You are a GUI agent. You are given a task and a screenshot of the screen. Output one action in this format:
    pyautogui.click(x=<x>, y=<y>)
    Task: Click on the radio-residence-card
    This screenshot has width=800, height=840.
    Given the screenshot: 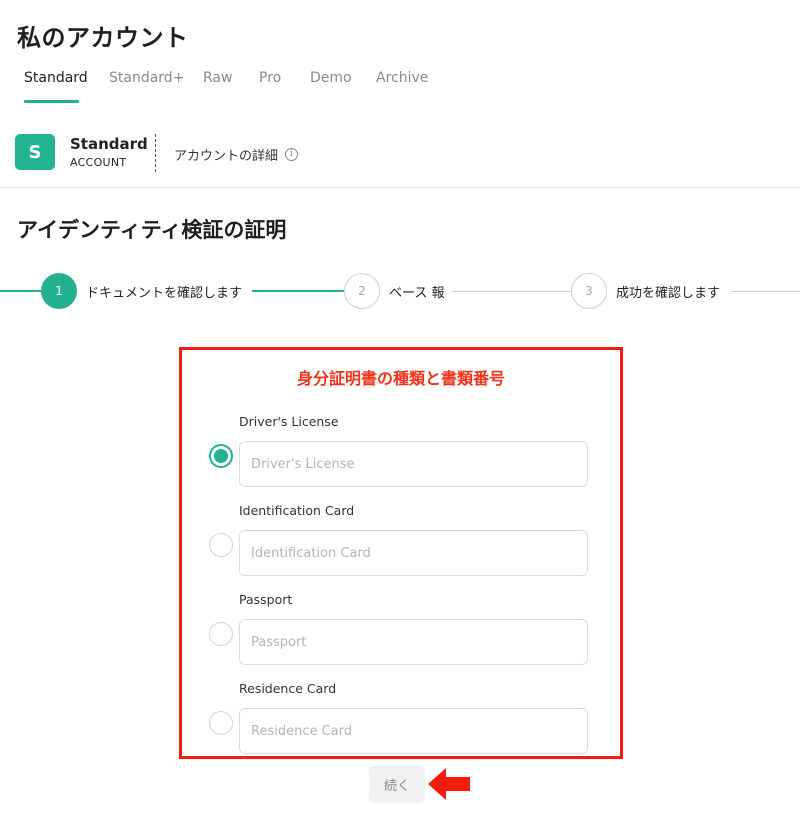 What is the action you would take?
    pyautogui.click(x=221, y=723)
    